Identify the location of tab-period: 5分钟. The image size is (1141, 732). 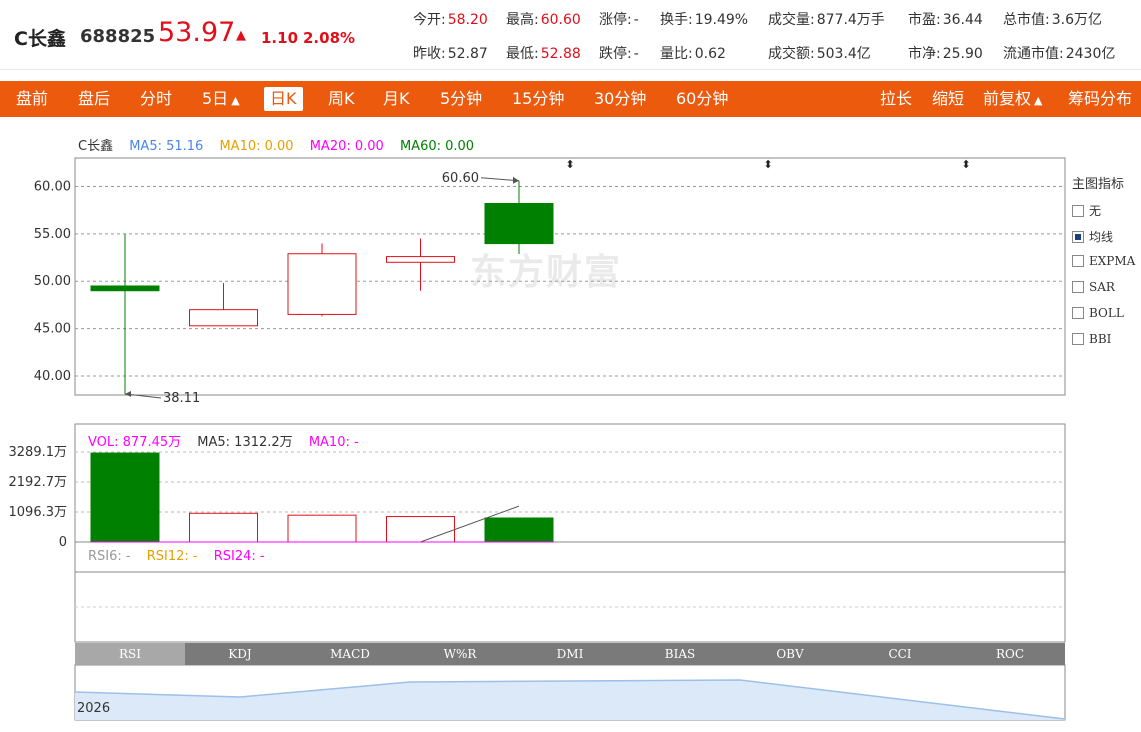
(461, 99).